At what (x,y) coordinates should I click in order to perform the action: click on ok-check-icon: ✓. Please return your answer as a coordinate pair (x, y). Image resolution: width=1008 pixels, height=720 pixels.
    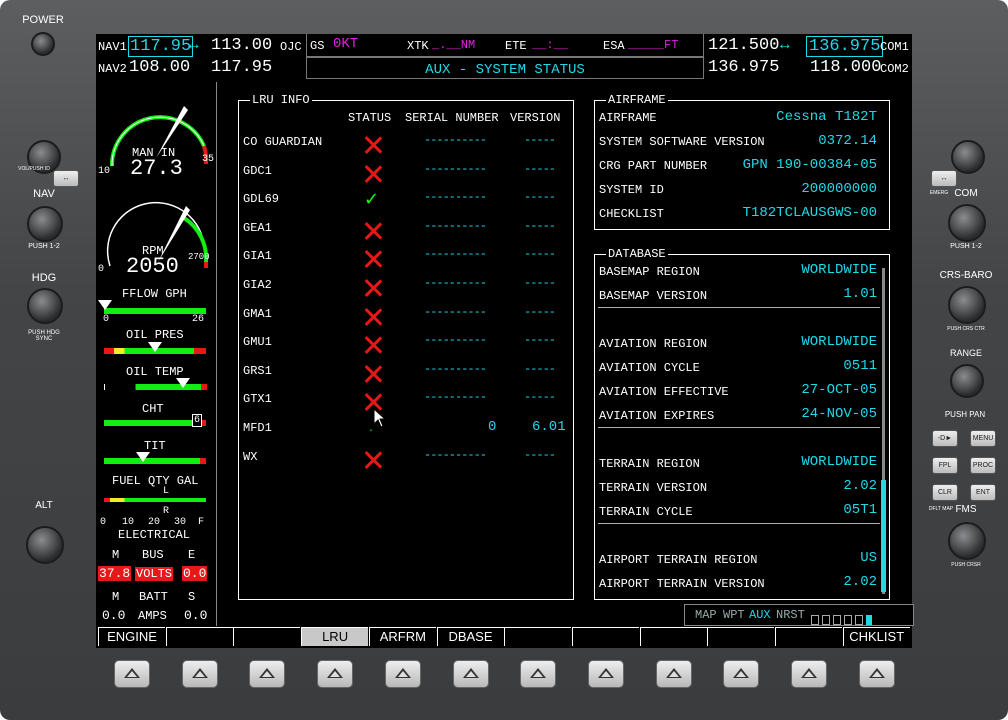
    Looking at the image, I should click on (372, 200).